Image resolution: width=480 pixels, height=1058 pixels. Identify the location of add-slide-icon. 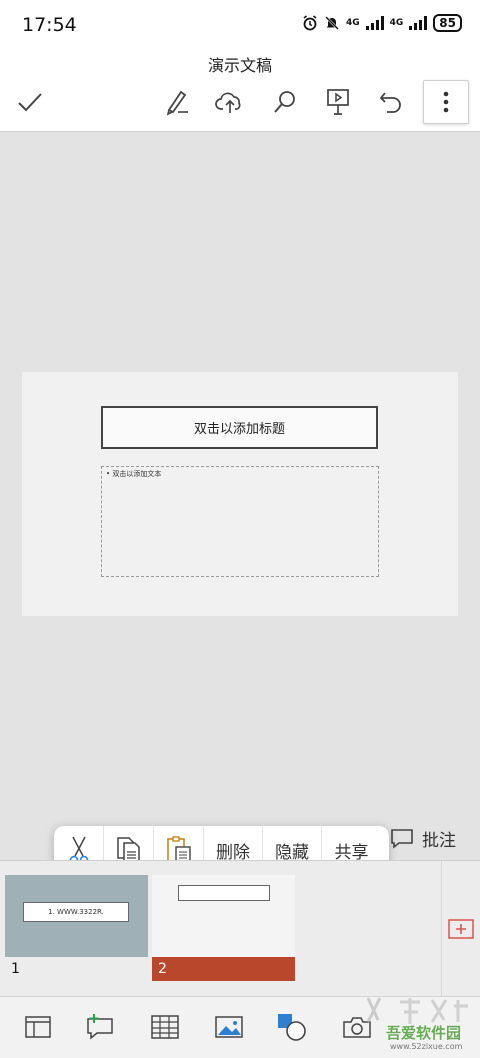
(461, 929).